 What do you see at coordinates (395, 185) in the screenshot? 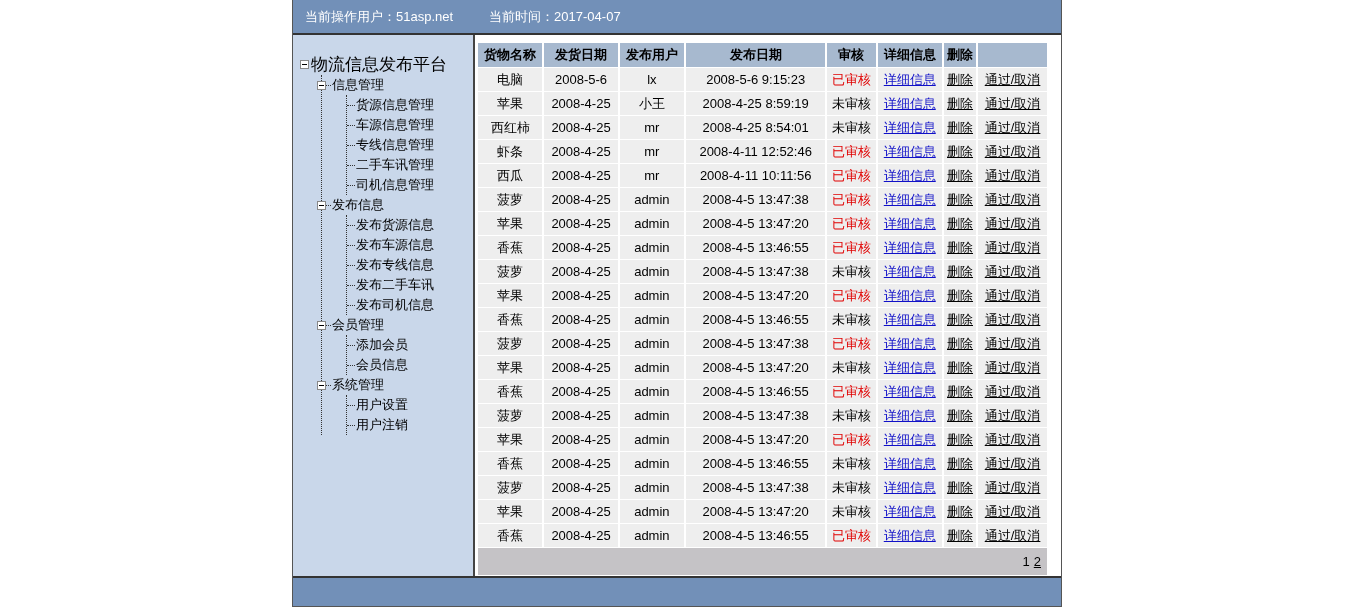
I see `tree-item-link: 司机信息管理` at bounding box center [395, 185].